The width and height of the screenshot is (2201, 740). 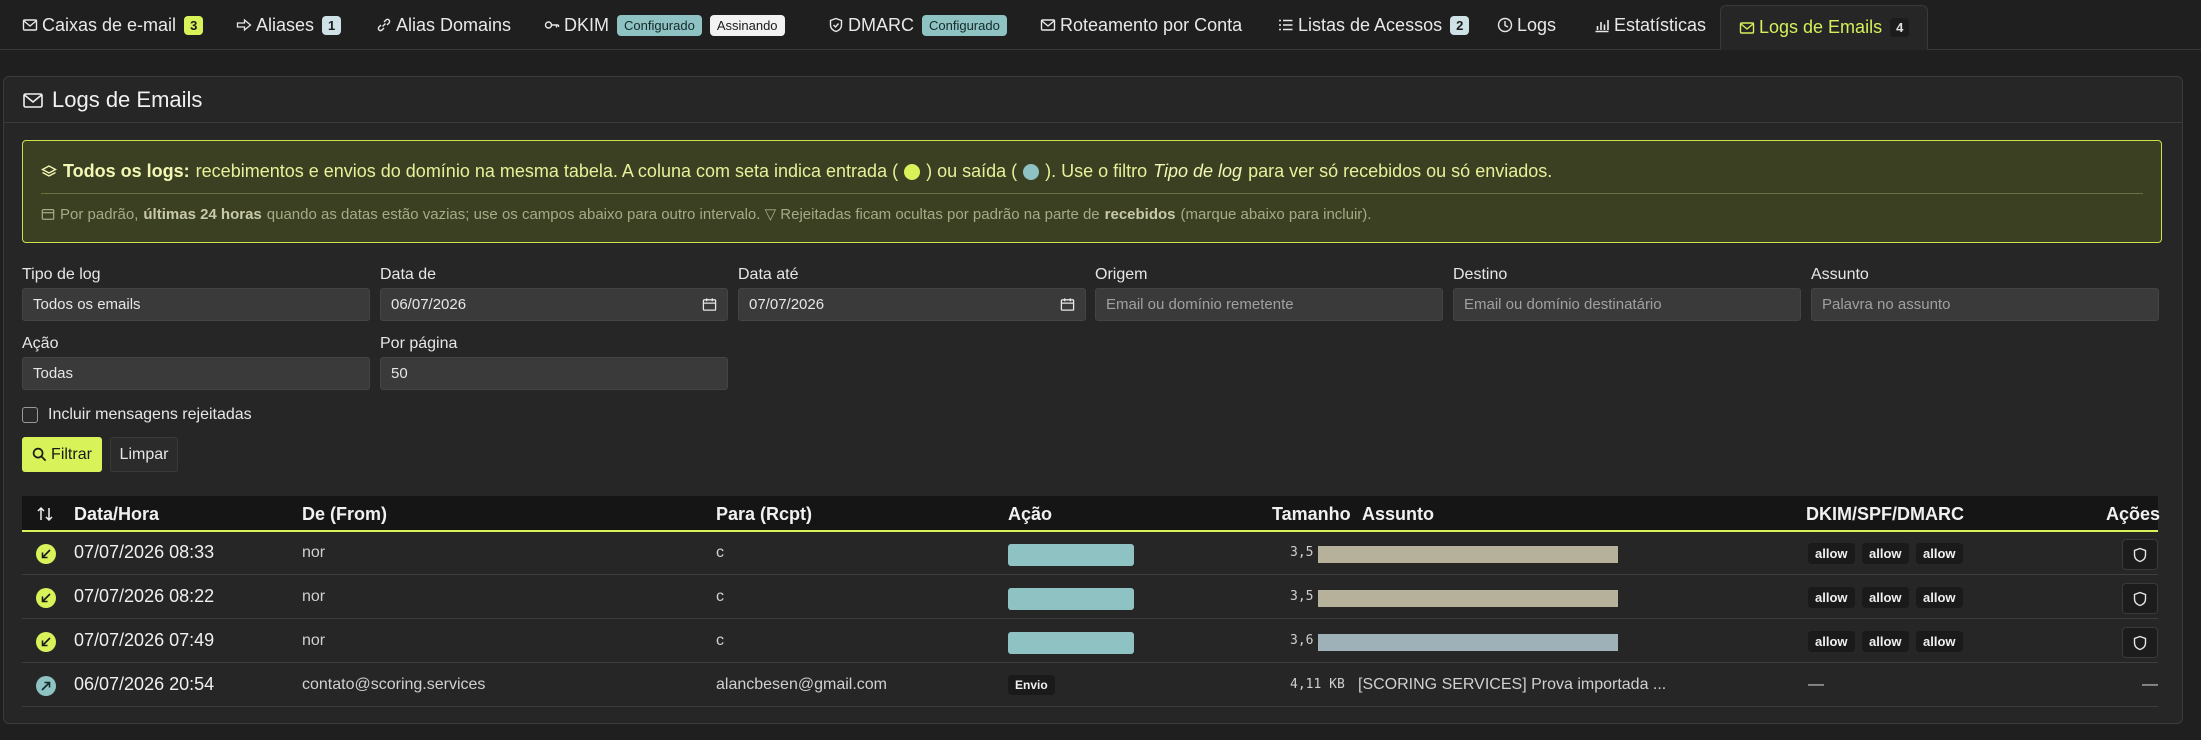 I want to click on row-from: nor, so click(x=314, y=596).